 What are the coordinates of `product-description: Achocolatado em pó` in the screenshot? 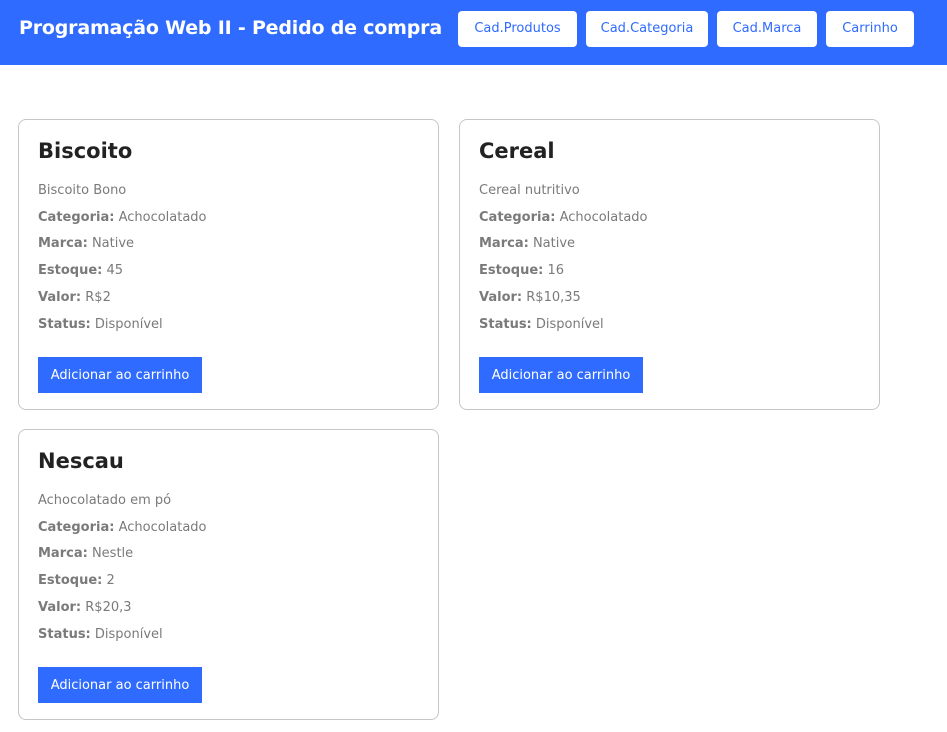 It's located at (105, 500).